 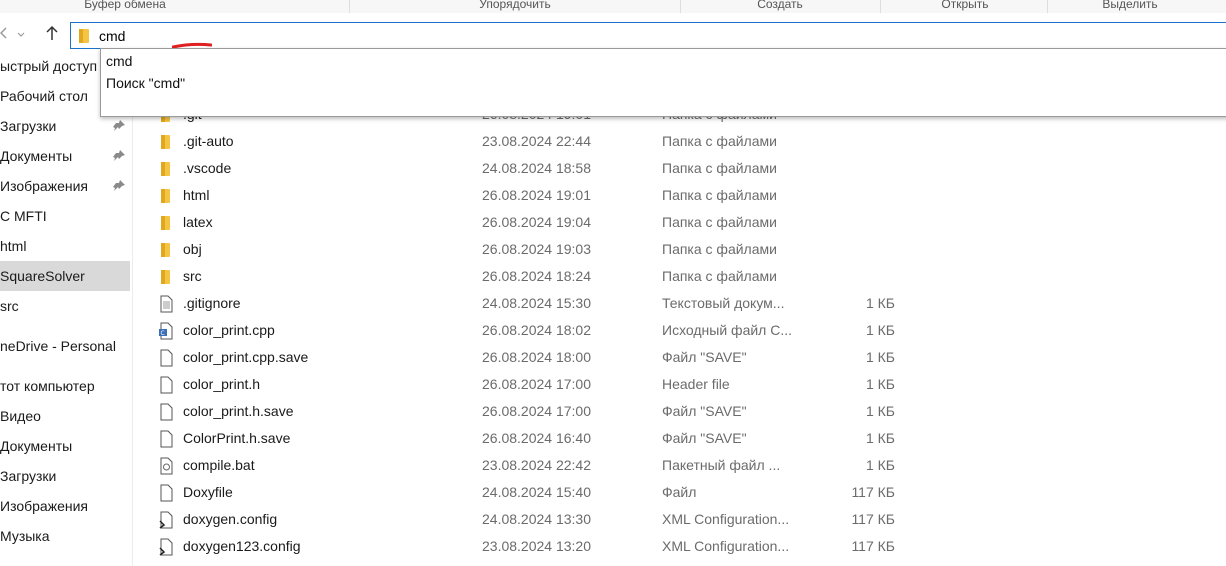 I want to click on file-modified-date: 24.08.2024 15:30, so click(x=536, y=303).